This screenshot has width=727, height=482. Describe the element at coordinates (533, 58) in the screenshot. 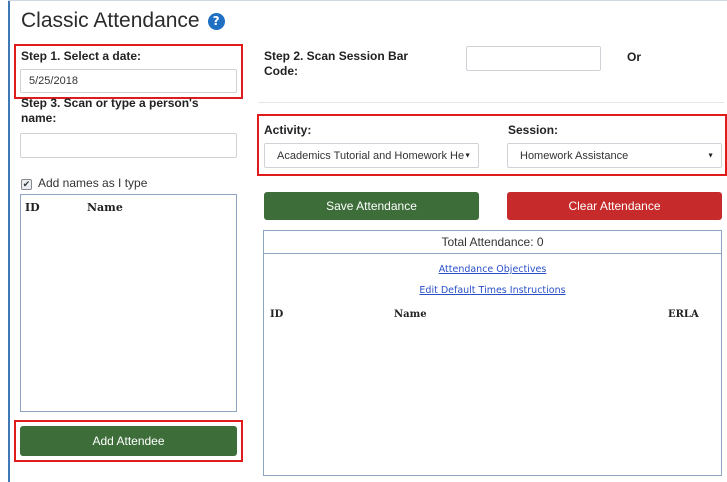

I see `session-barcode-input` at that location.